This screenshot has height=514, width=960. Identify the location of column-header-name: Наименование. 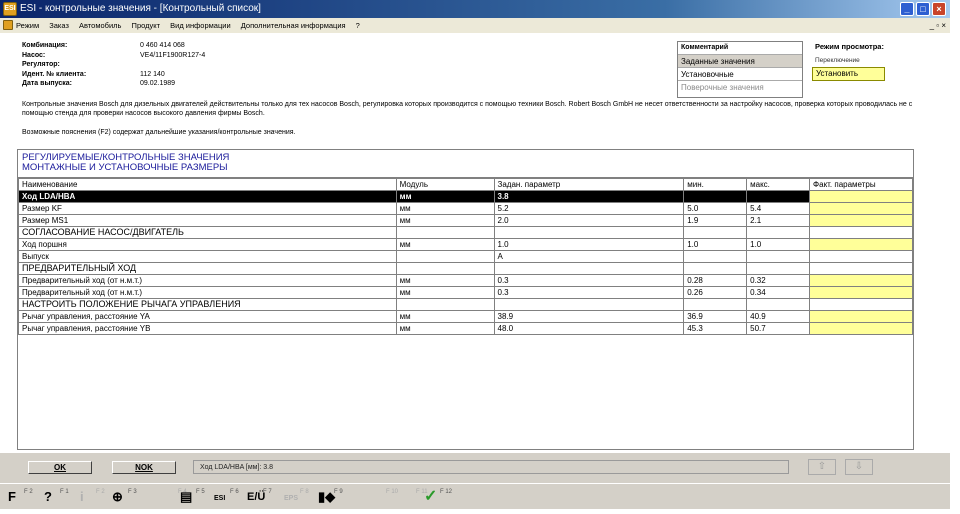
(207, 184).